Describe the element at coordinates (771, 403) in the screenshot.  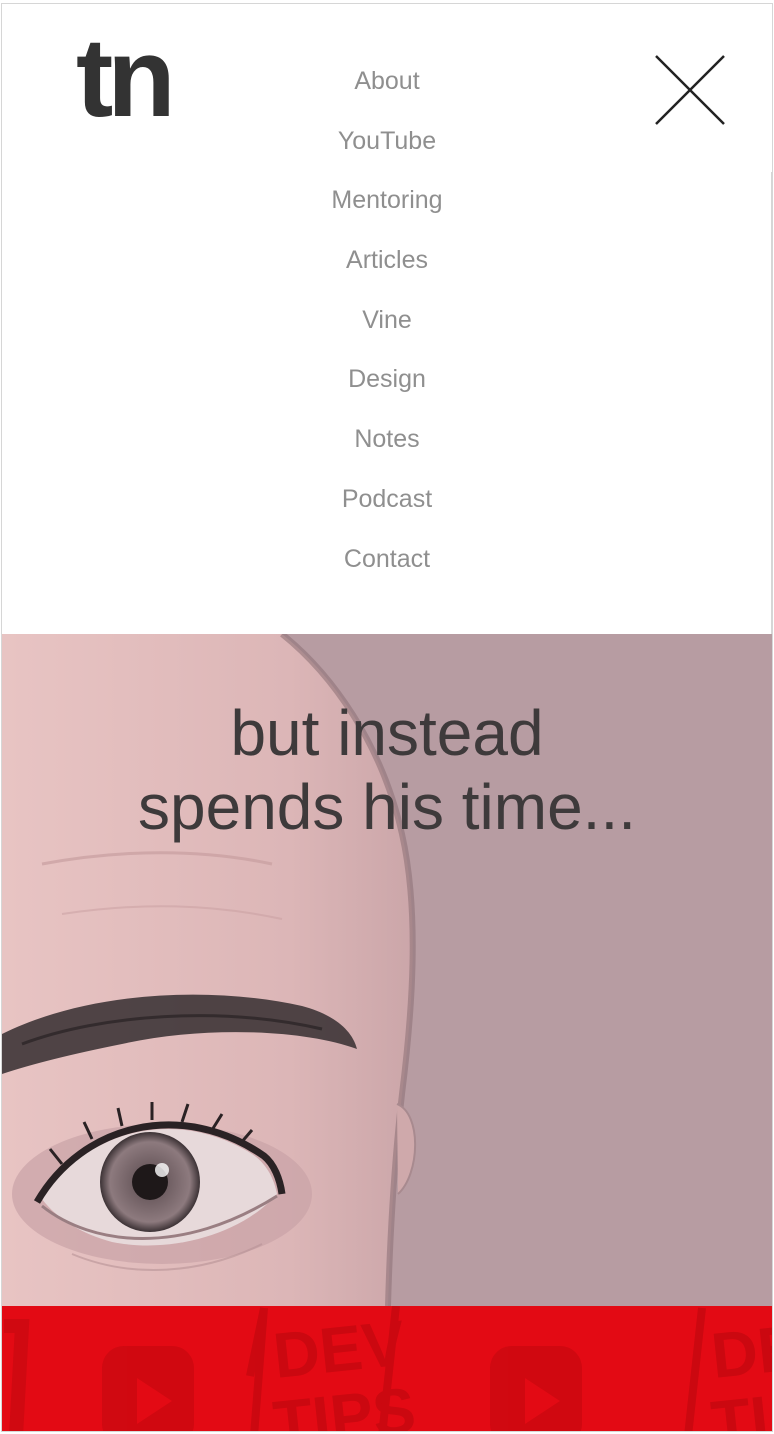
I see `divider` at that location.